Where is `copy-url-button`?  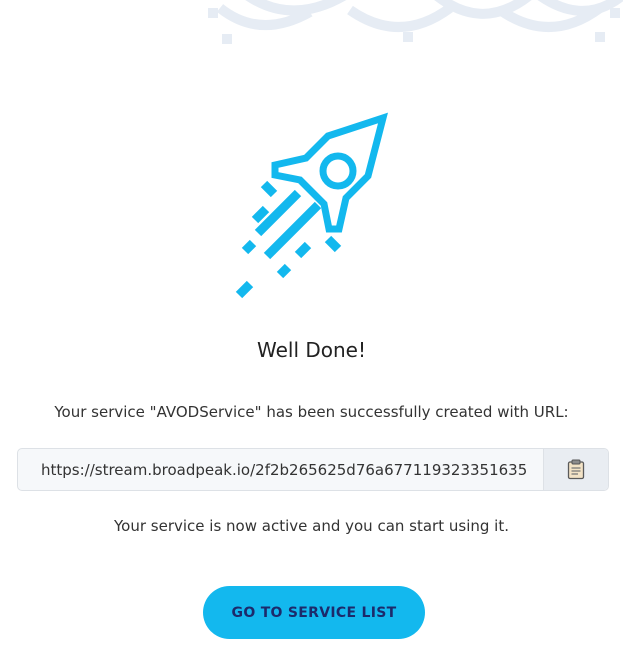
copy-url-button is located at coordinates (575, 469).